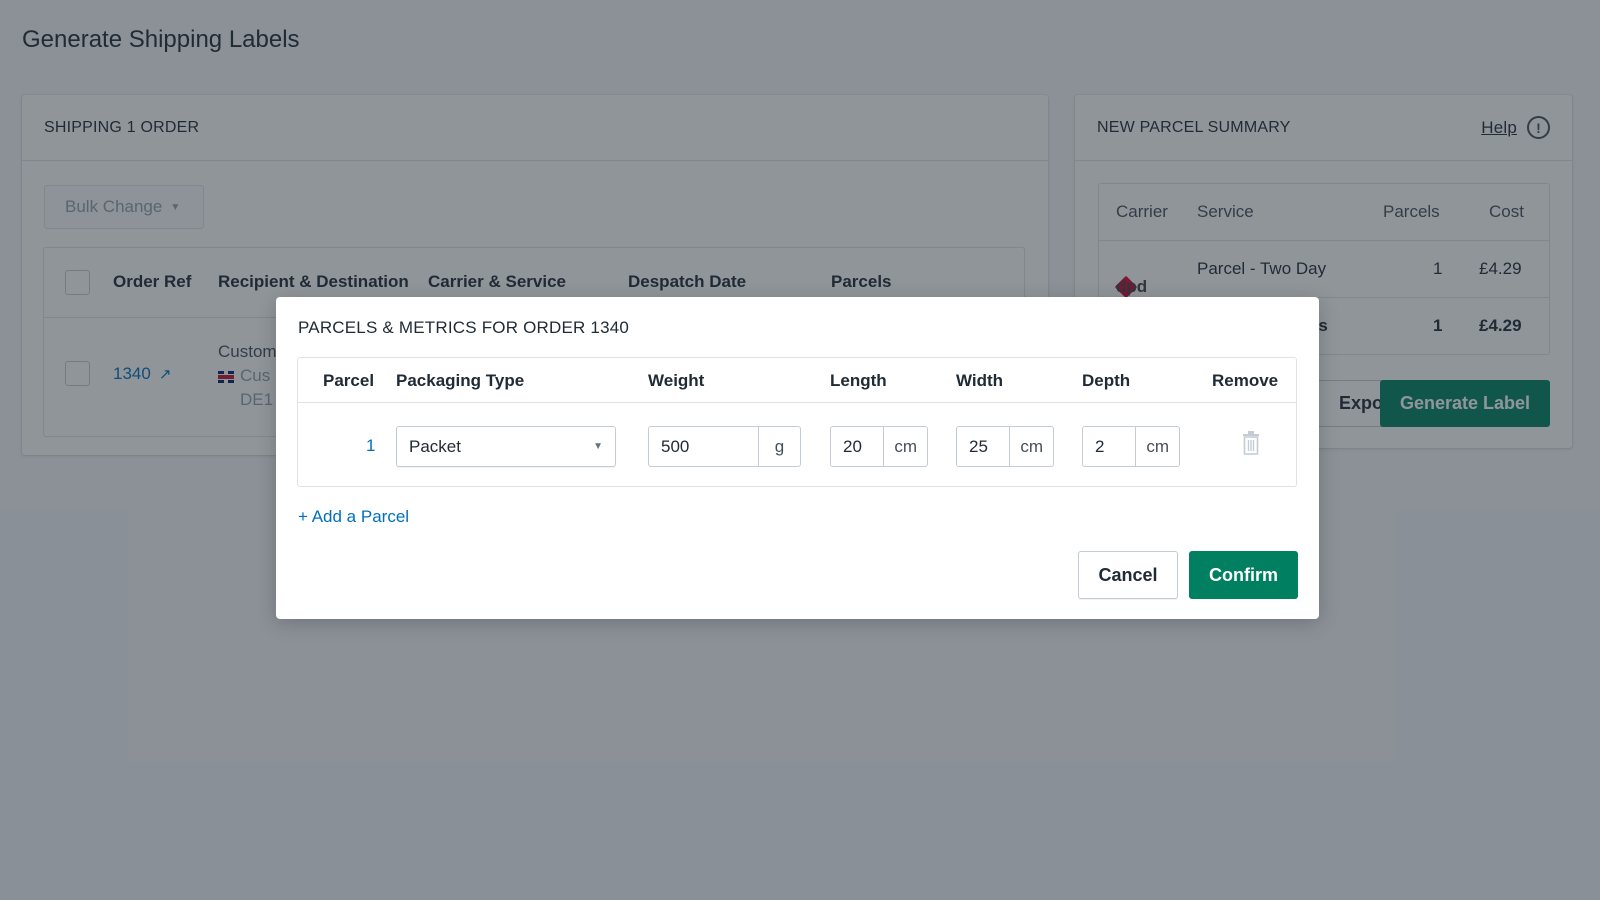 Image resolution: width=1600 pixels, height=900 pixels. I want to click on packaging-type-select: Packet ▼, so click(506, 446).